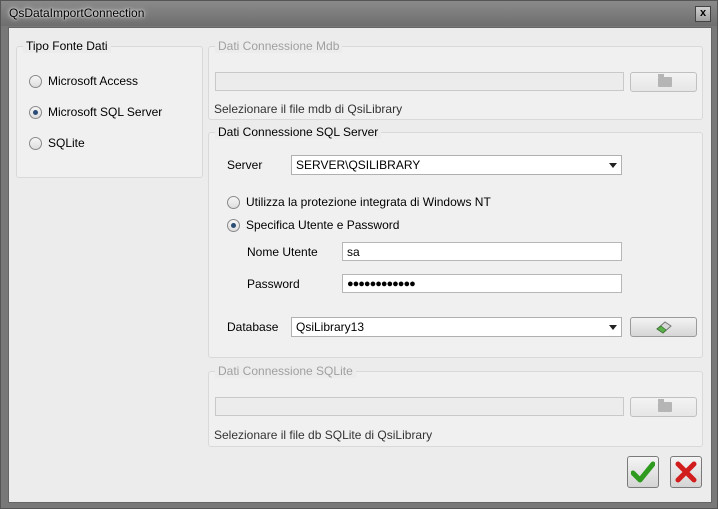  I want to click on server-combo: SERVER\QSILIBRARY, so click(456, 165).